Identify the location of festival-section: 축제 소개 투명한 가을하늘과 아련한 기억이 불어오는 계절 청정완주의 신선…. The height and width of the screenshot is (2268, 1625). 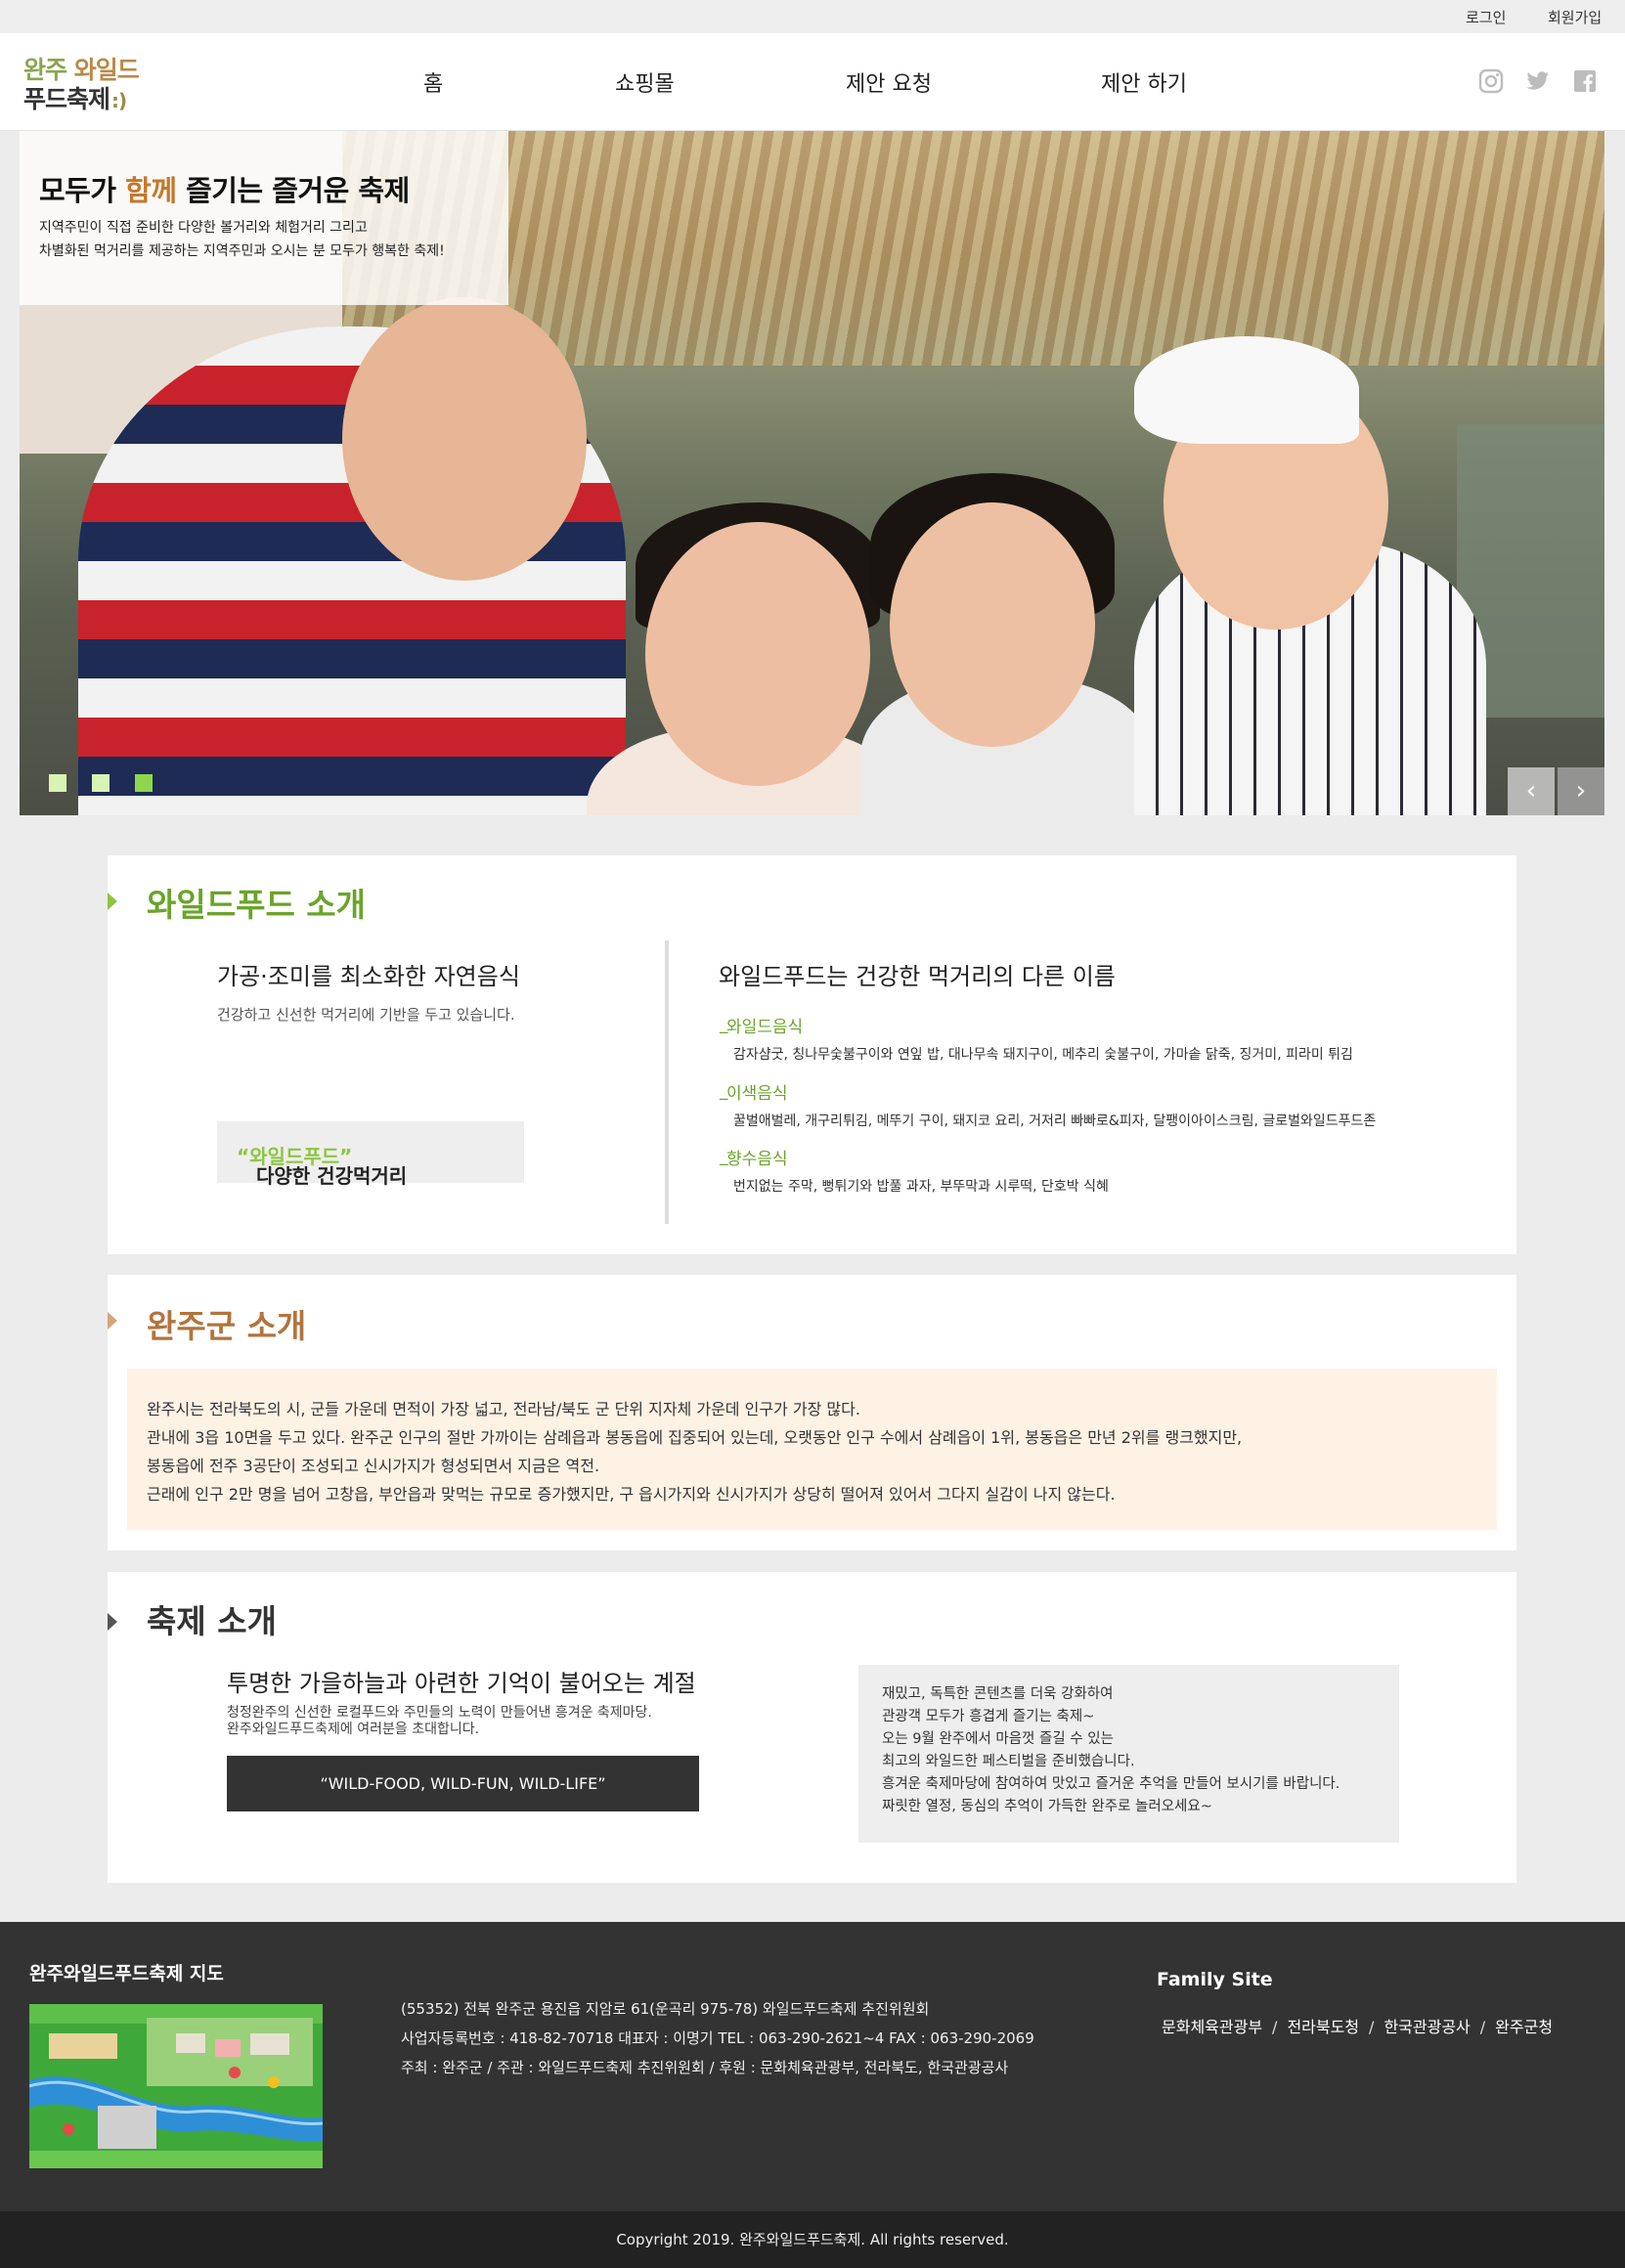
(812, 1727).